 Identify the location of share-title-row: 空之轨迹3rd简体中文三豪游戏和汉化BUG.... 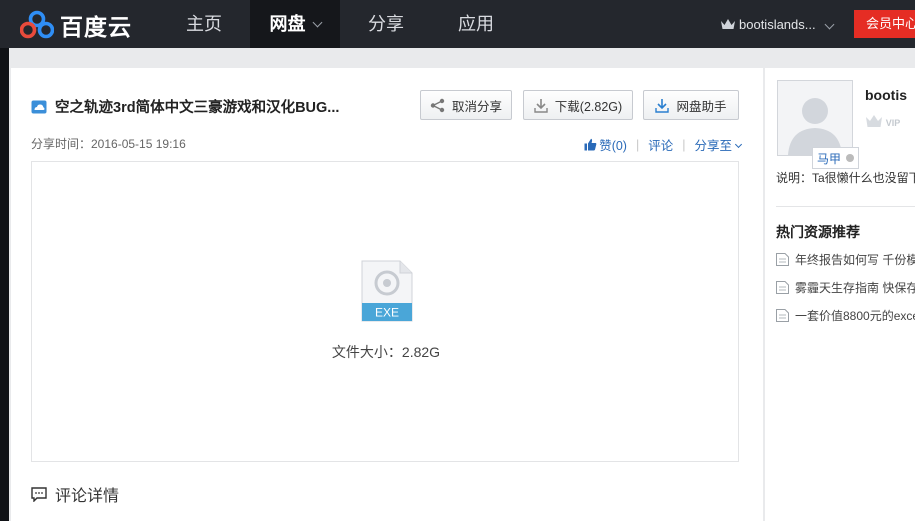
(185, 106).